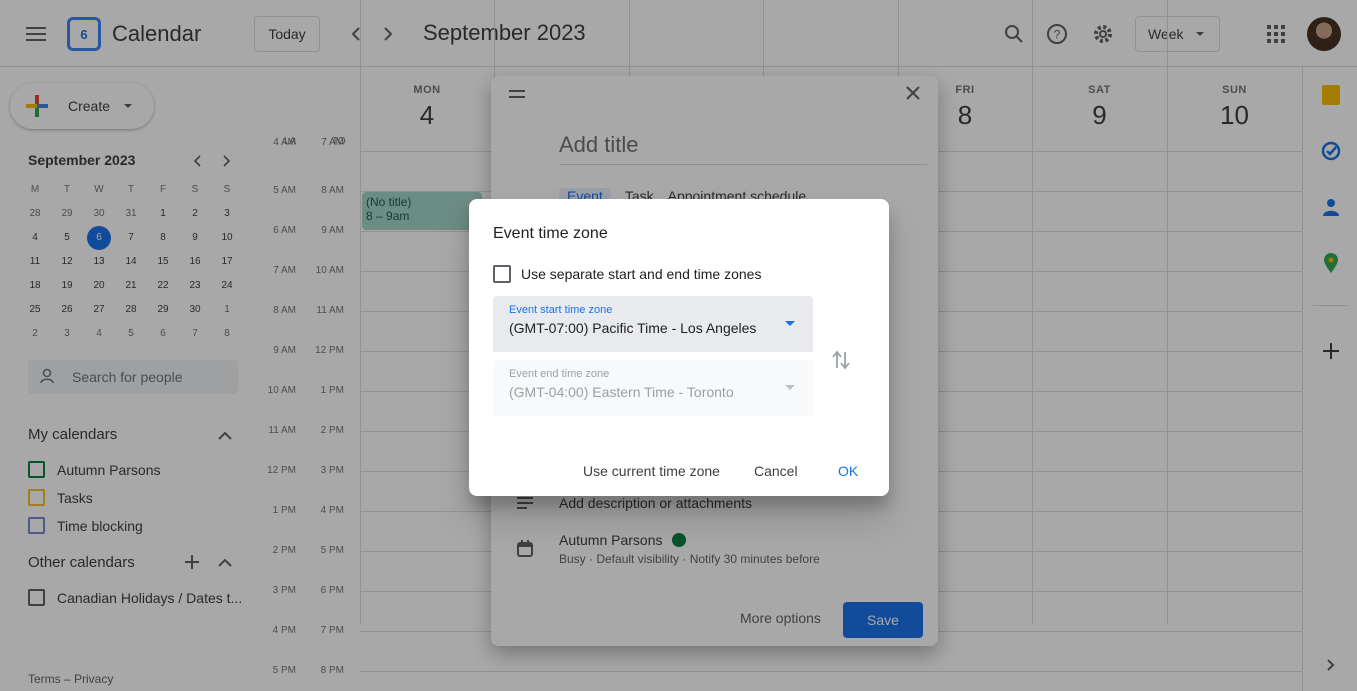 The height and width of the screenshot is (691, 1357). What do you see at coordinates (633, 328) in the screenshot?
I see `start-time-zone-value: (GMT-07:00) Pacific Time - Los Angeles` at bounding box center [633, 328].